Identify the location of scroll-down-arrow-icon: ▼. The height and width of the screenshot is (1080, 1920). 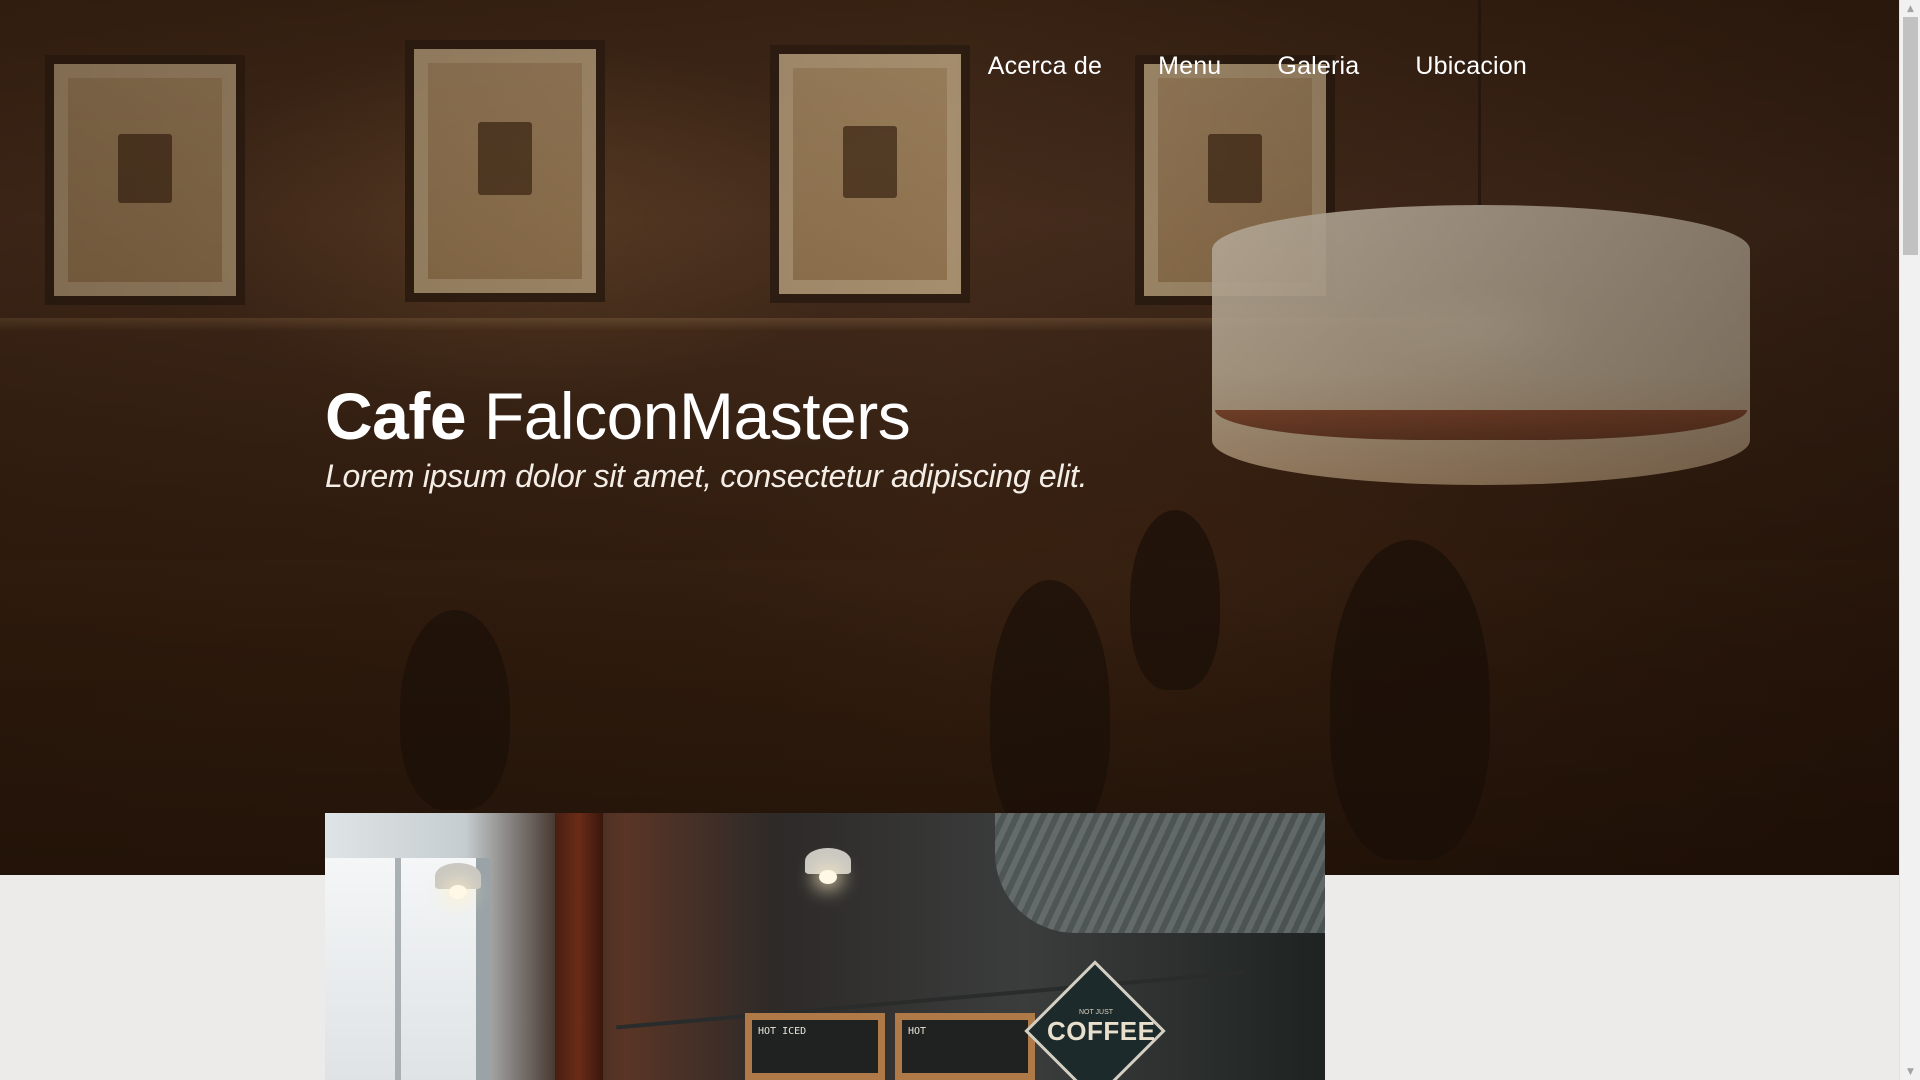
(1910, 1071).